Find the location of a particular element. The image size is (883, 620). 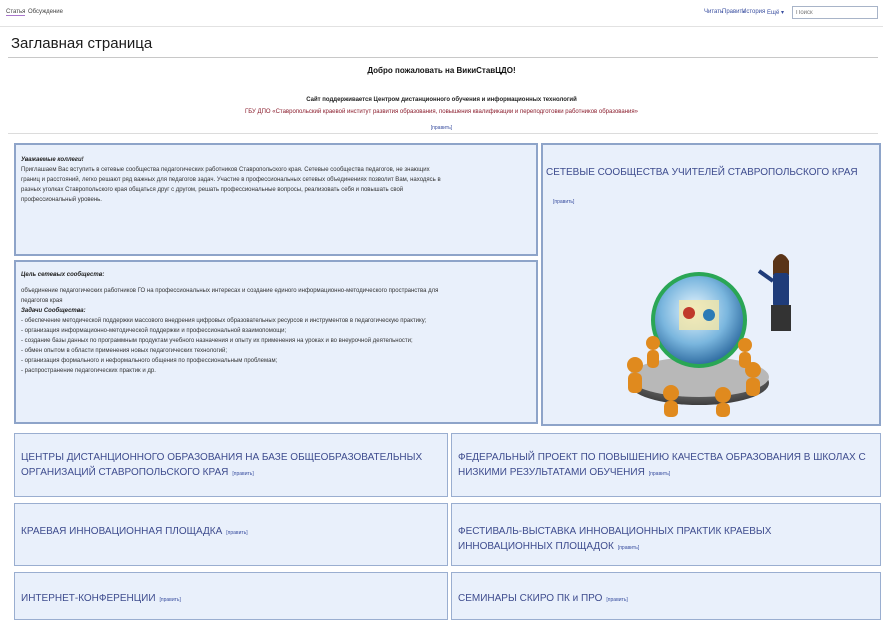

tab-read: Читать is located at coordinates (713, 12).